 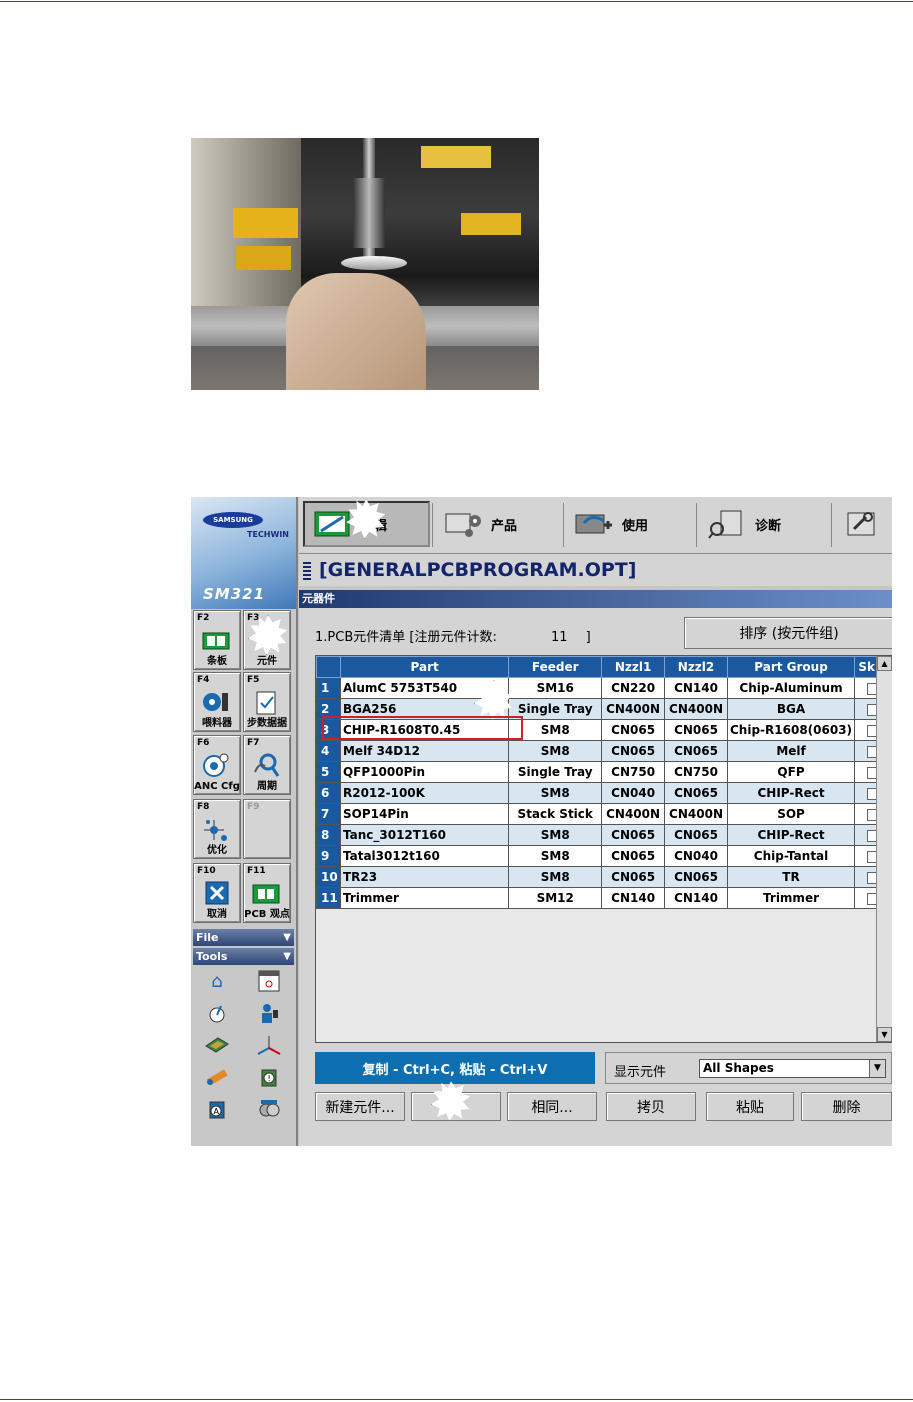 What do you see at coordinates (498, 524) in the screenshot?
I see `toolbar-product: 产品` at bounding box center [498, 524].